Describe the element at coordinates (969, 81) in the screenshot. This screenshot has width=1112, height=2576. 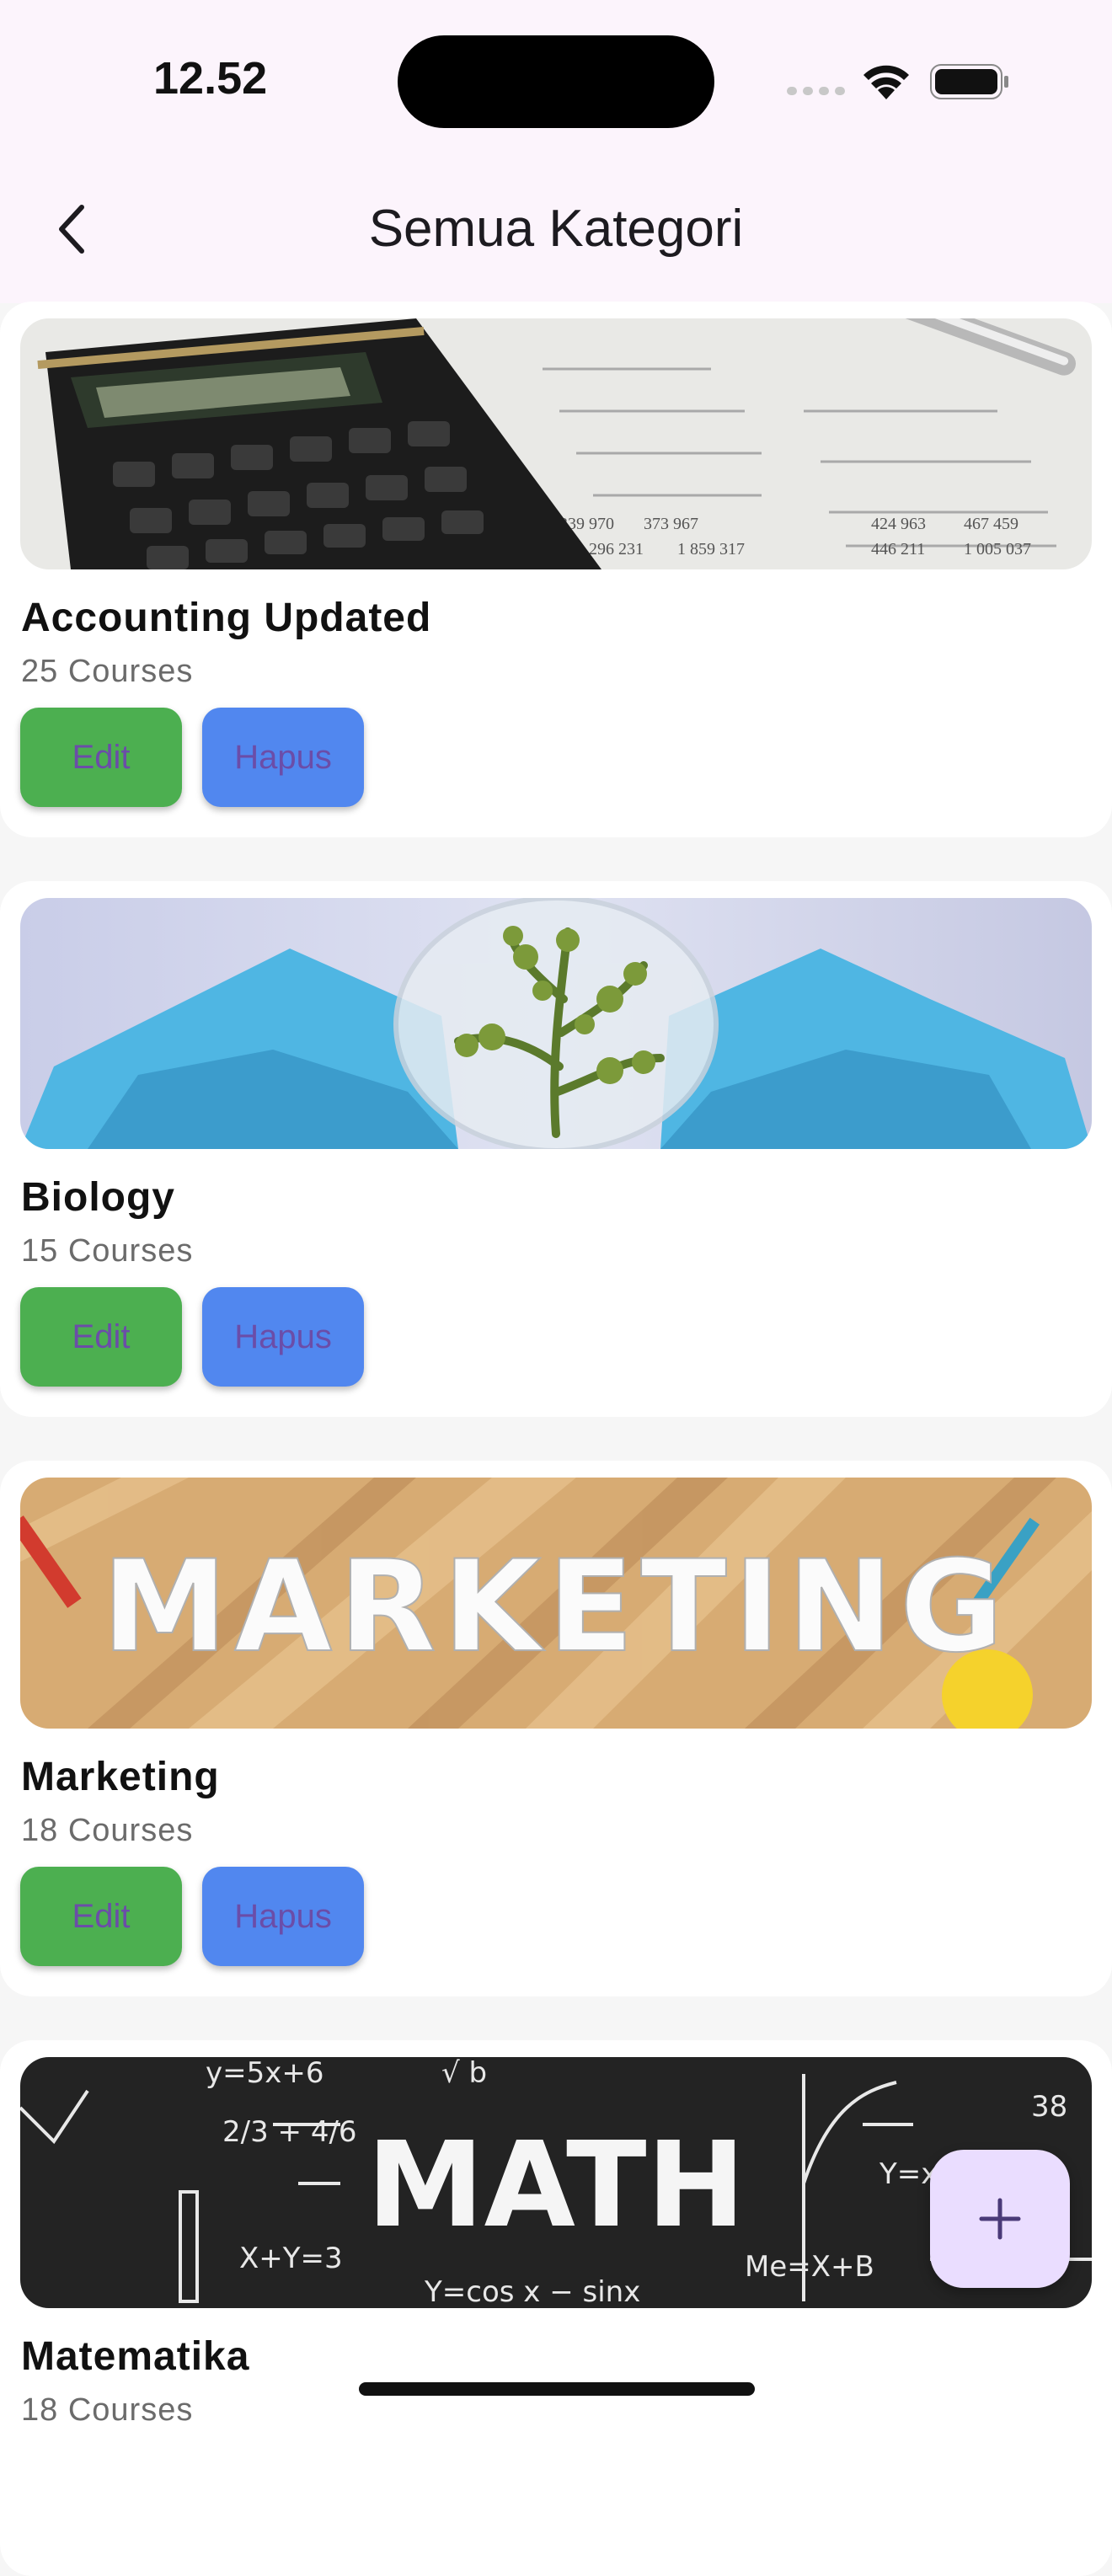
I see `battery-icon` at that location.